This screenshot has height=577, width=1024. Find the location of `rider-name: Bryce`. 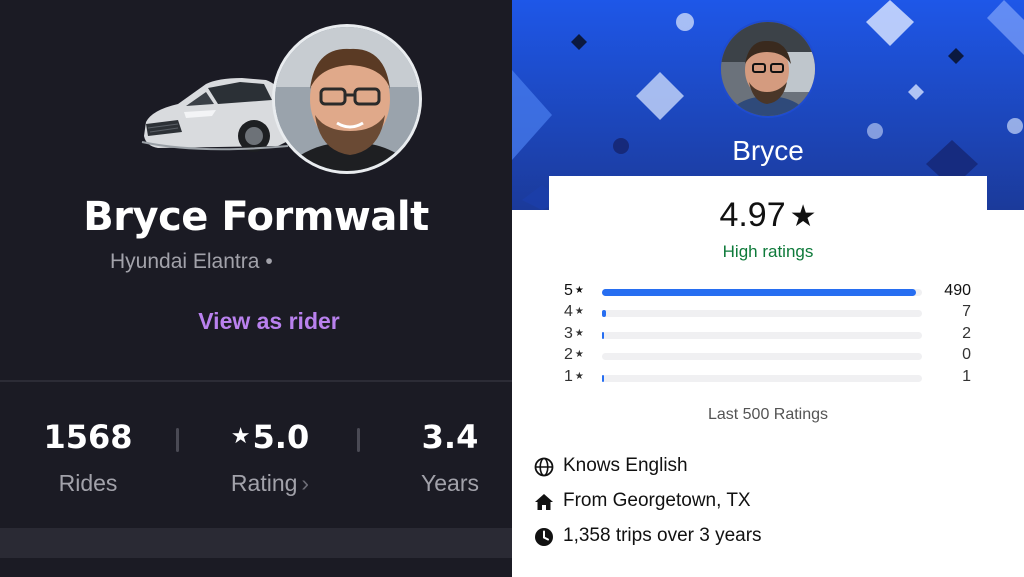

rider-name: Bryce is located at coordinates (768, 150).